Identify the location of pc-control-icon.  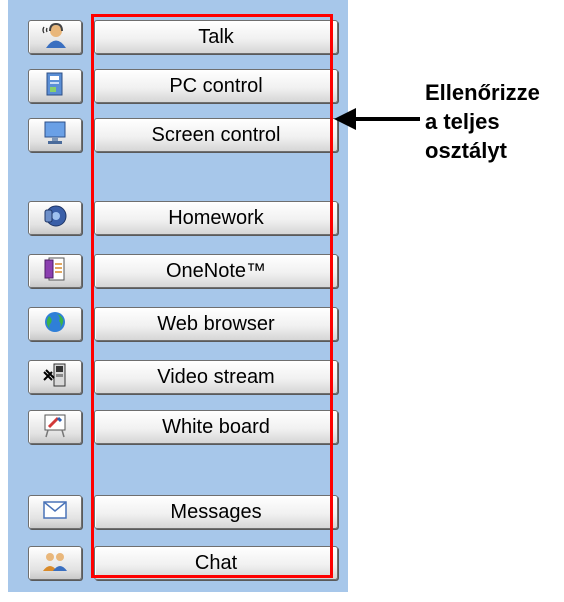
(55, 86).